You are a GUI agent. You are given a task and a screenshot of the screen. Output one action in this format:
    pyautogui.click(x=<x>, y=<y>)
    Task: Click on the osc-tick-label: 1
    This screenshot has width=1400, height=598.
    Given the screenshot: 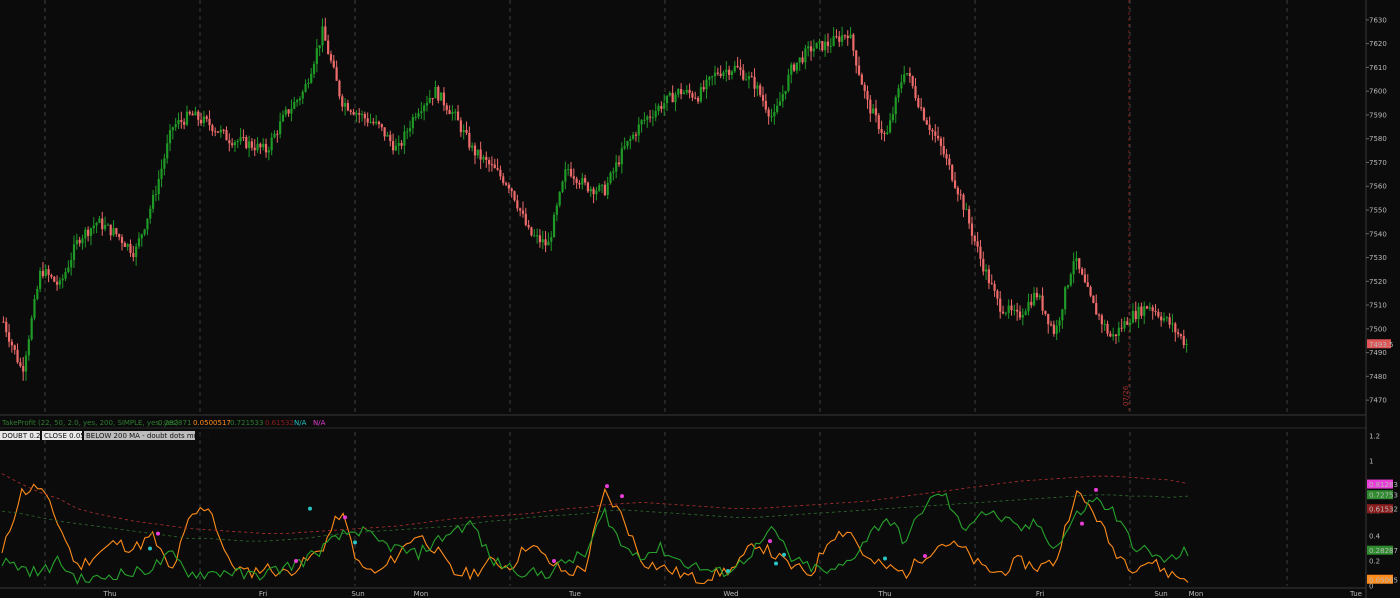 What is the action you would take?
    pyautogui.click(x=1371, y=462)
    